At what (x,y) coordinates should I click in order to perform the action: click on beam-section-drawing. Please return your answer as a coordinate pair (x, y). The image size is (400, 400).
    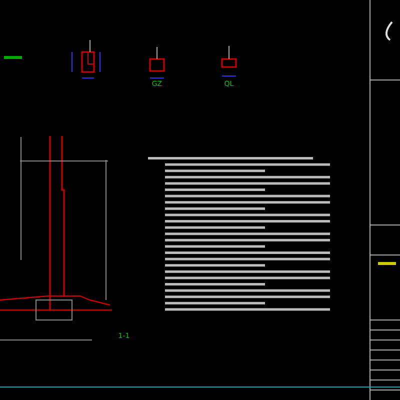
    Looking at the image, I should click on (86, 59).